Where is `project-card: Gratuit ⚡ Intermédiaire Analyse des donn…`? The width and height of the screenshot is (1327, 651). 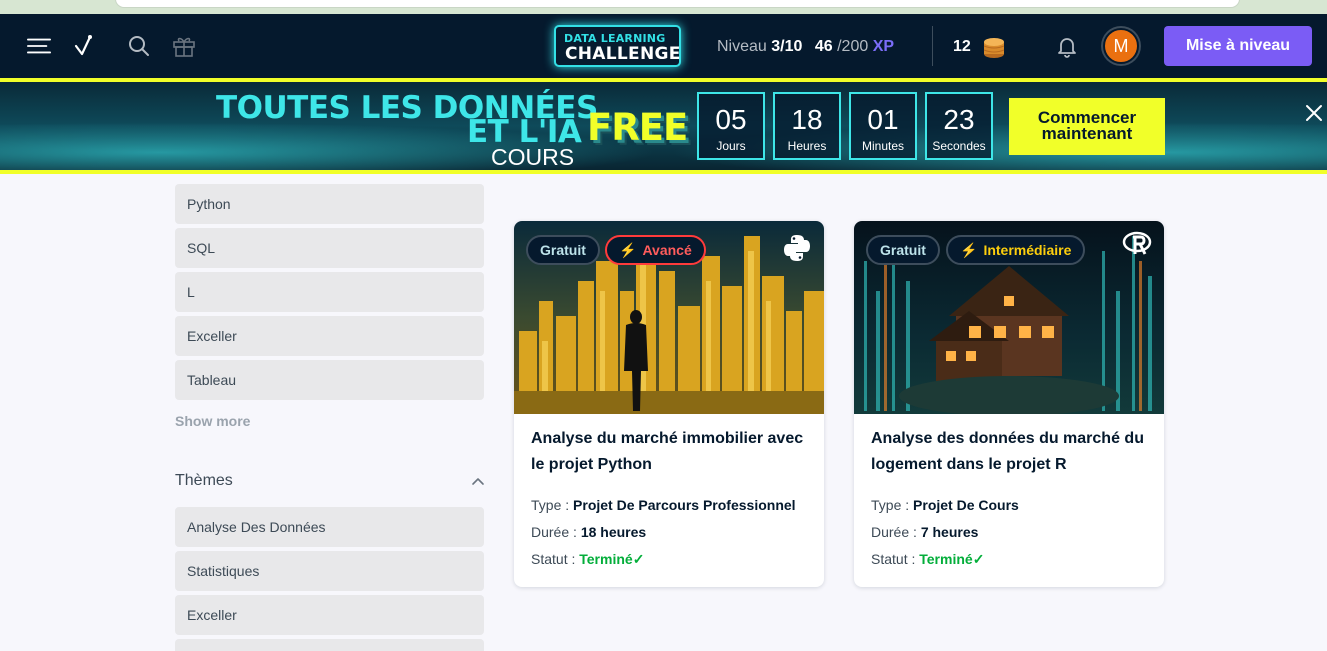
project-card: Gratuit ⚡ Intermédiaire Analyse des donn… is located at coordinates (1009, 404).